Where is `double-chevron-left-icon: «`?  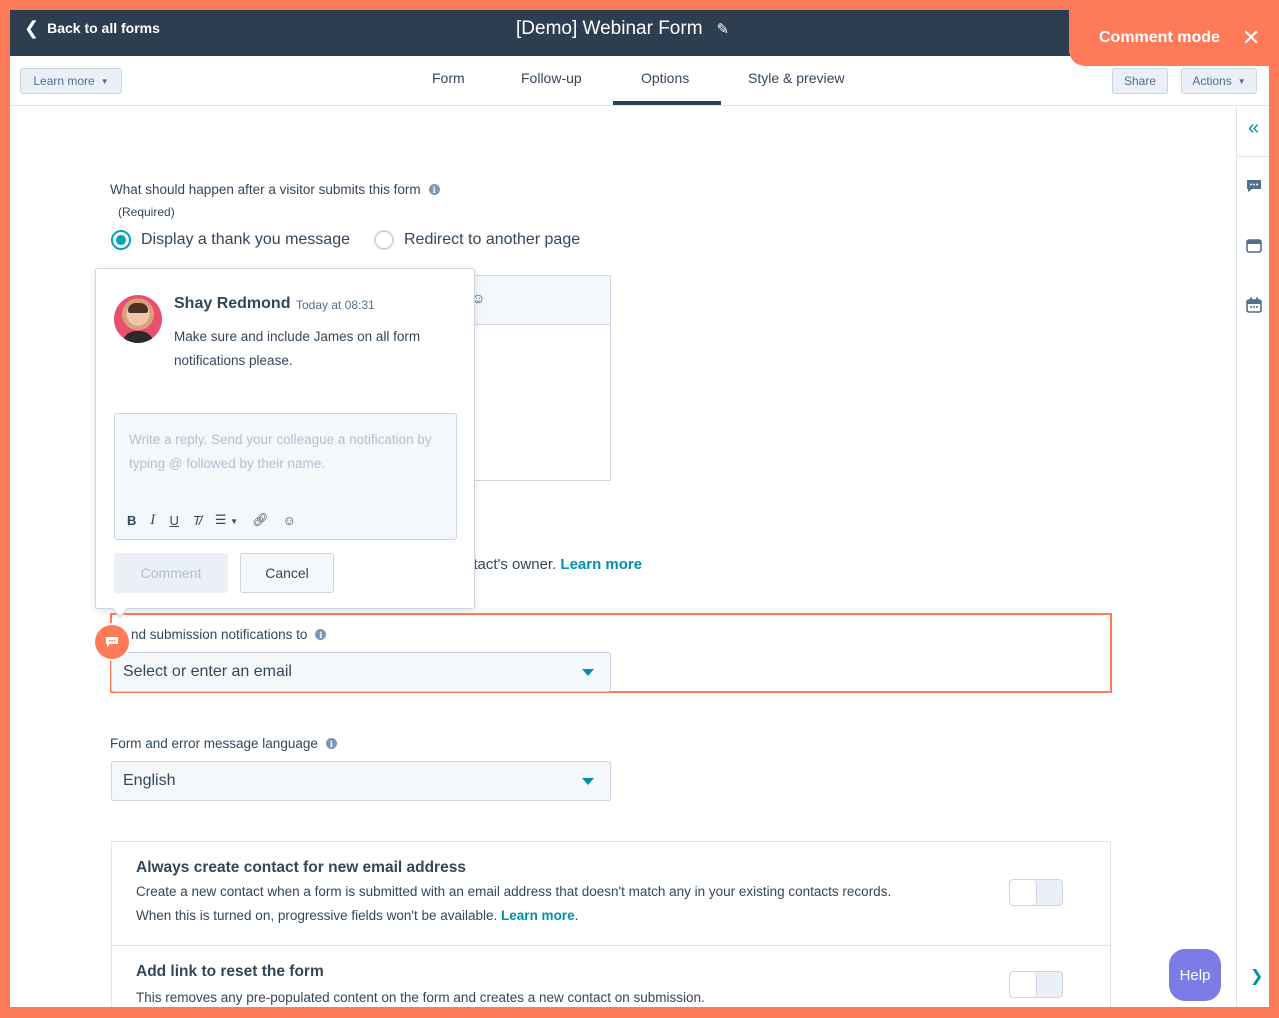
double-chevron-left-icon: « is located at coordinates (1253, 137).